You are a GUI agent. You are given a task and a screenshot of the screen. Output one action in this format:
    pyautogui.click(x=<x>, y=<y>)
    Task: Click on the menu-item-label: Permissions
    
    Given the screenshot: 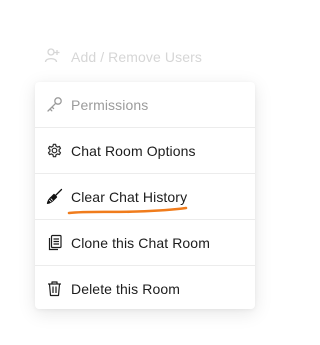 What is the action you would take?
    pyautogui.click(x=110, y=104)
    